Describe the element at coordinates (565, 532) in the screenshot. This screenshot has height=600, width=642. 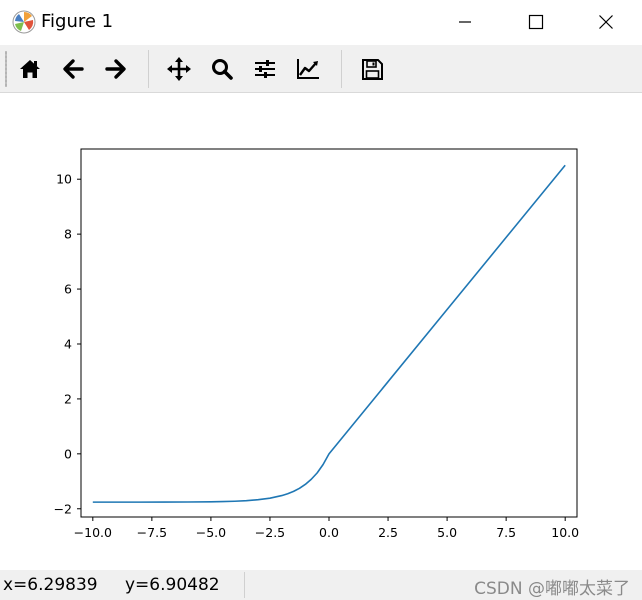
I see `x-tick-label: 10.0` at that location.